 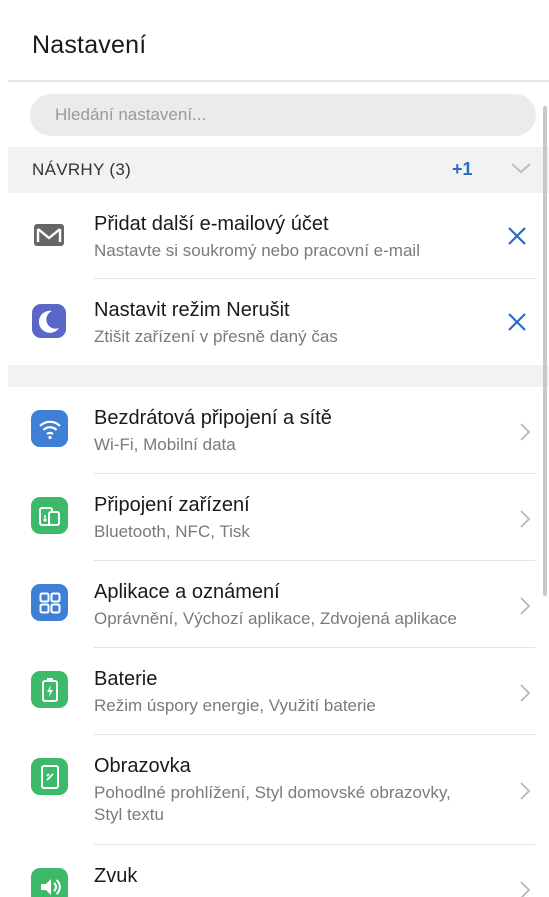 What do you see at coordinates (82, 169) in the screenshot?
I see `suggestions-title: NÁVRHY (3)` at bounding box center [82, 169].